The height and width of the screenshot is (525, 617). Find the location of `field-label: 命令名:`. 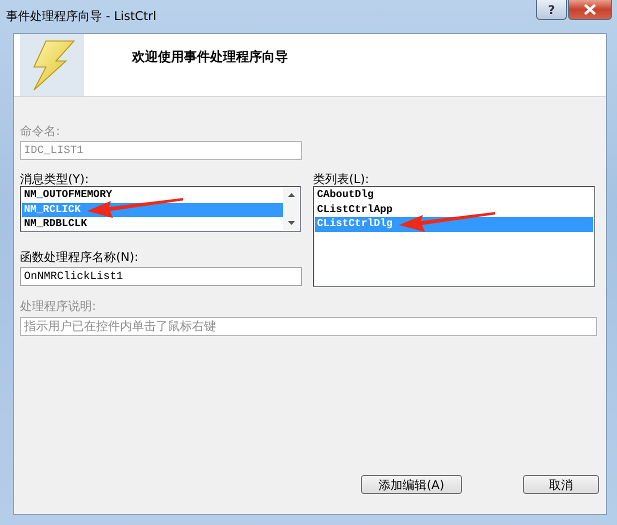

field-label: 命令名: is located at coordinates (41, 131).